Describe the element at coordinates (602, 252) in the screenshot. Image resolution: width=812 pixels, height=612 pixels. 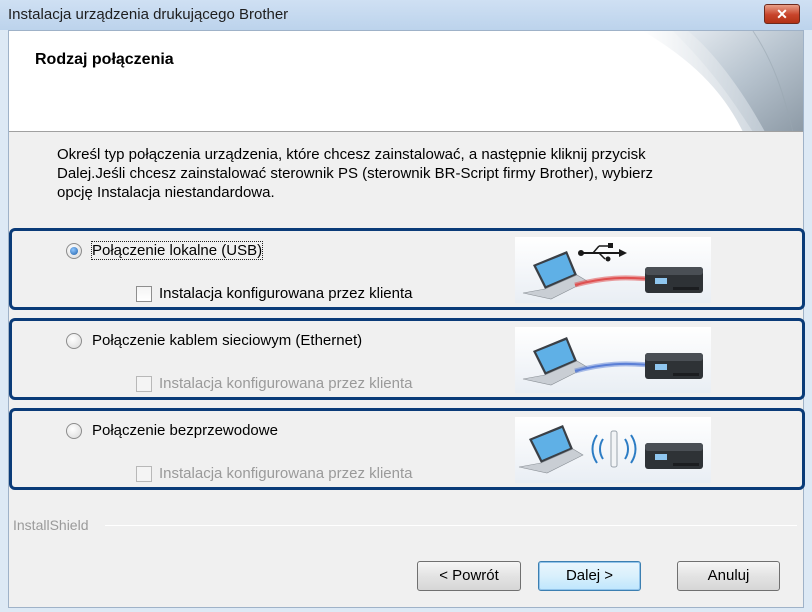
I see `usb-icon` at that location.